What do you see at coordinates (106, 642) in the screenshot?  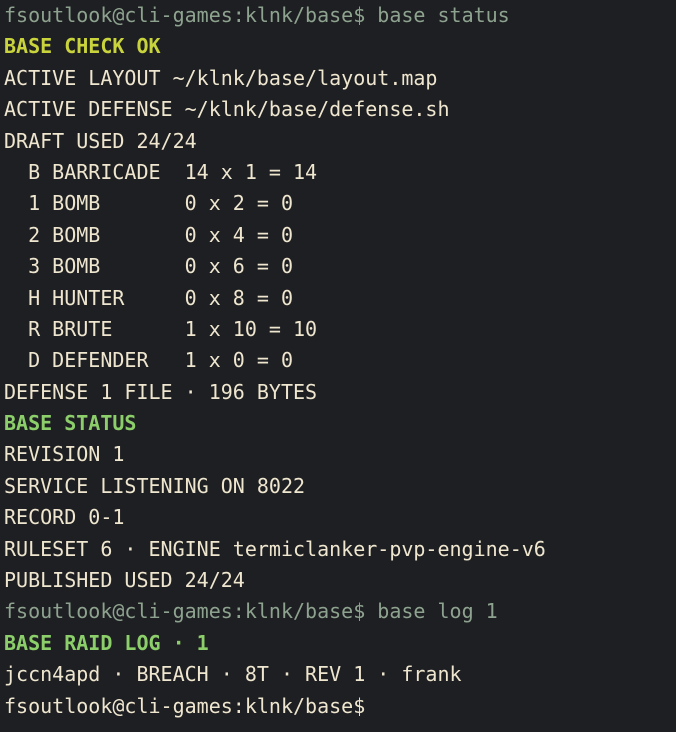 I see `raid-log-heading: BASE RAID LOG · 1` at bounding box center [106, 642].